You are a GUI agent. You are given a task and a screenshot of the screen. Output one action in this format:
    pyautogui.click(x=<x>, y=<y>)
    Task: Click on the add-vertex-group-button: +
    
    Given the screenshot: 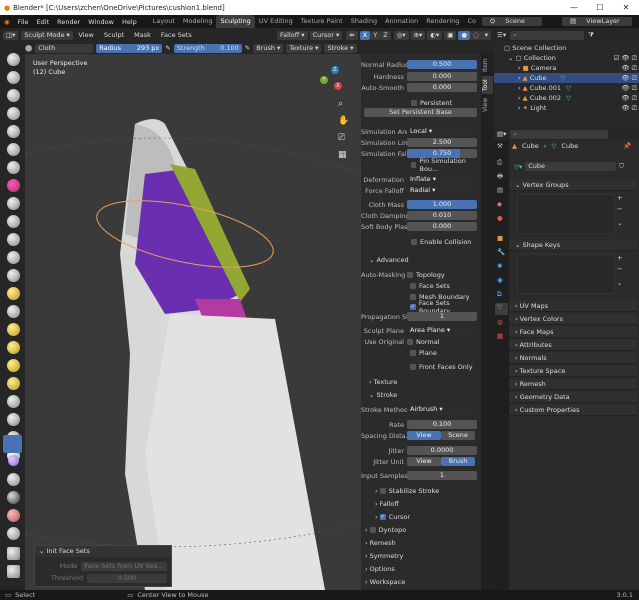 What is the action you would take?
    pyautogui.click(x=622, y=198)
    